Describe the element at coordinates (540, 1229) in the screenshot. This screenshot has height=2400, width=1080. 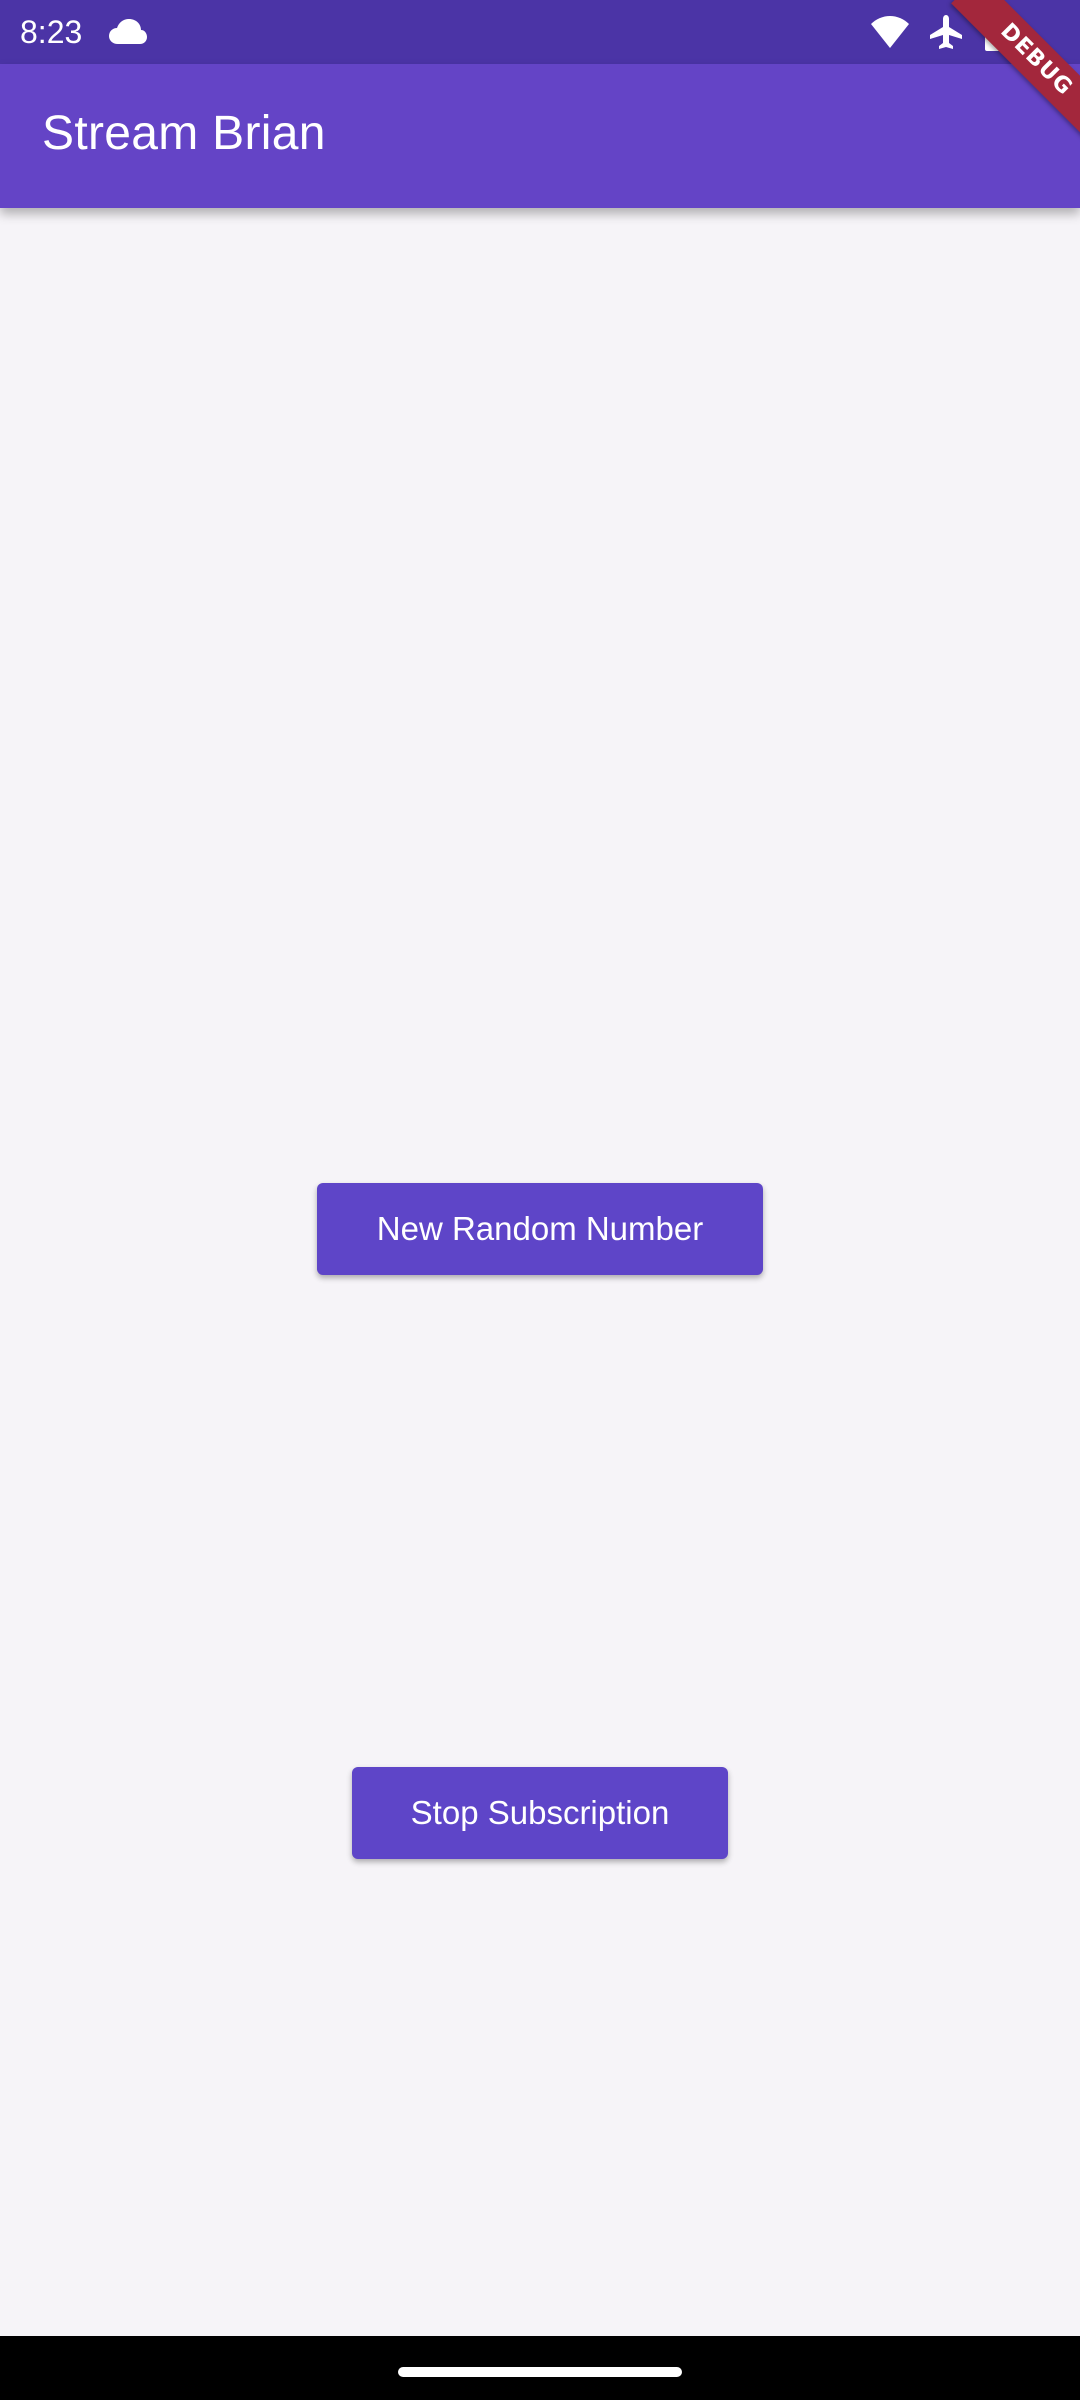
I see `new-random-number-button: New Random Number` at that location.